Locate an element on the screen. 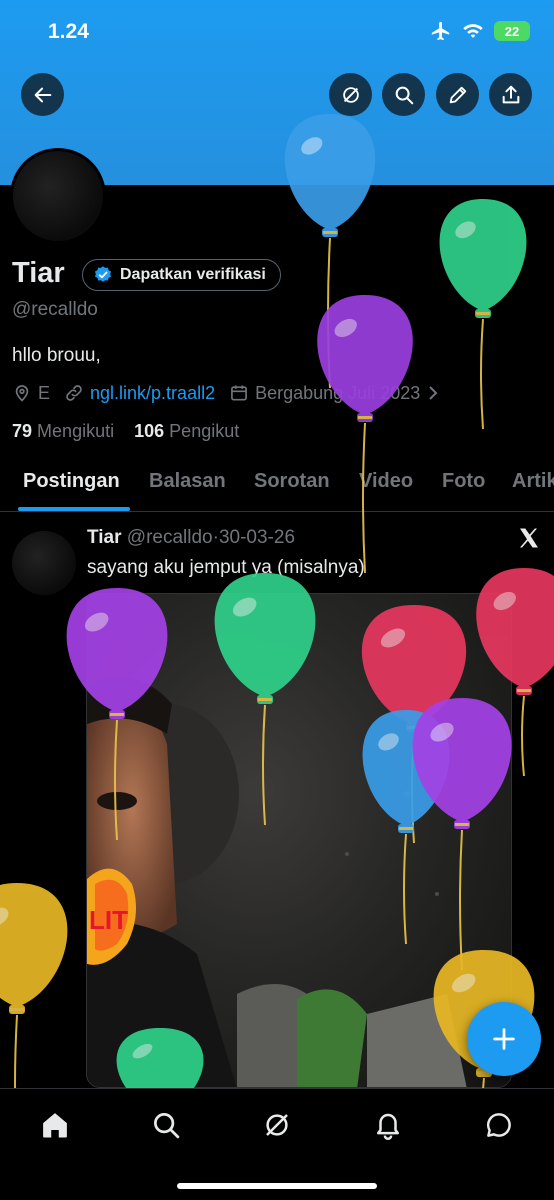 The width and height of the screenshot is (554, 1200). profile-joined: Bergabung Juli 2023 is located at coordinates (334, 393).